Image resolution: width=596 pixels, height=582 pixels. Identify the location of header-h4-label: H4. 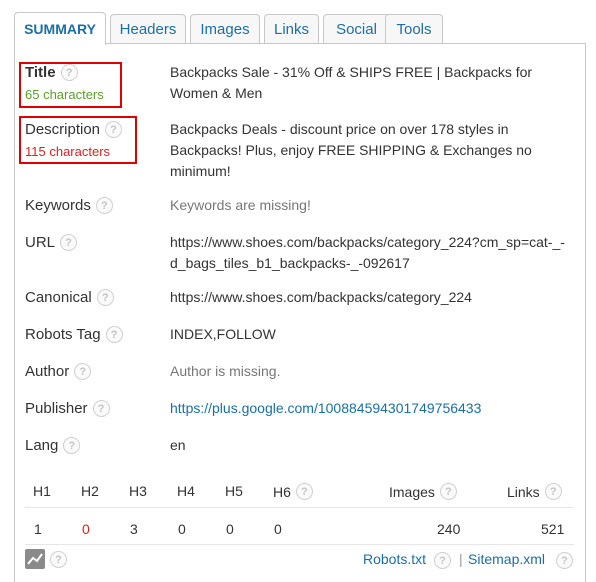
(186, 491).